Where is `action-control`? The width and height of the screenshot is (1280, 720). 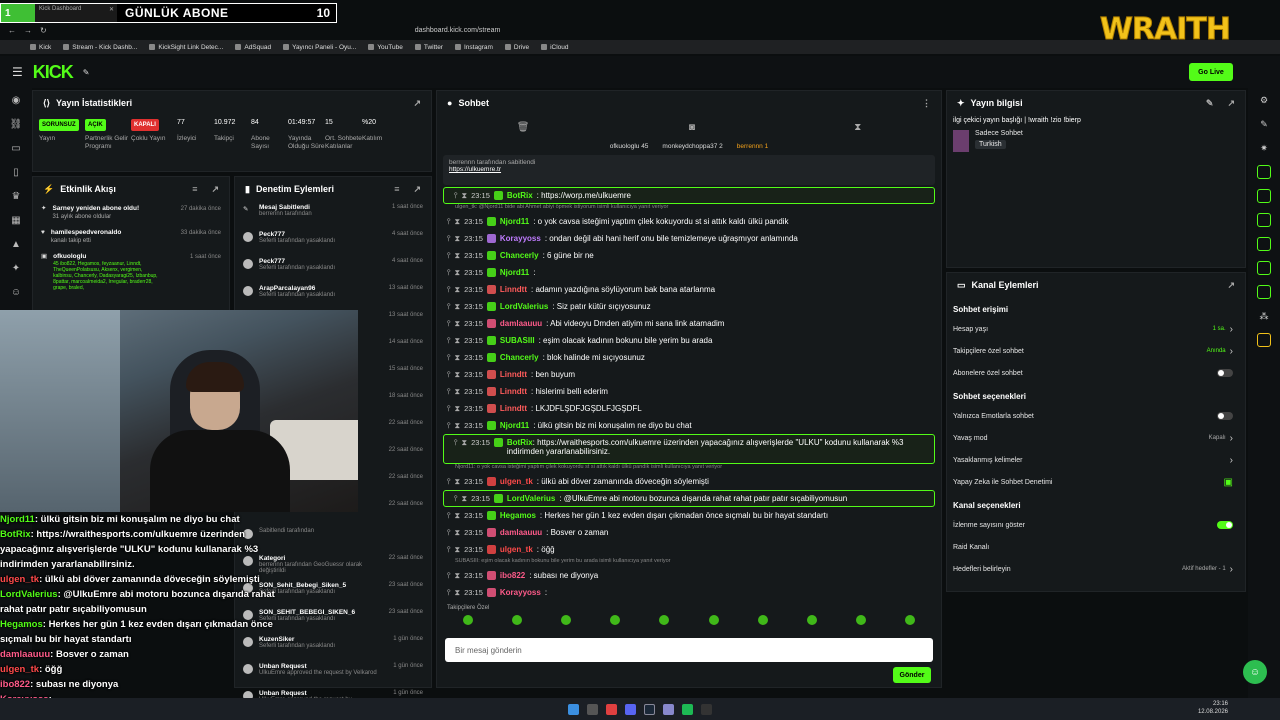 action-control is located at coordinates (1225, 416).